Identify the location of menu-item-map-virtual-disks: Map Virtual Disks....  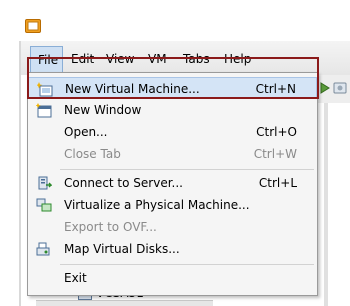
(172, 249).